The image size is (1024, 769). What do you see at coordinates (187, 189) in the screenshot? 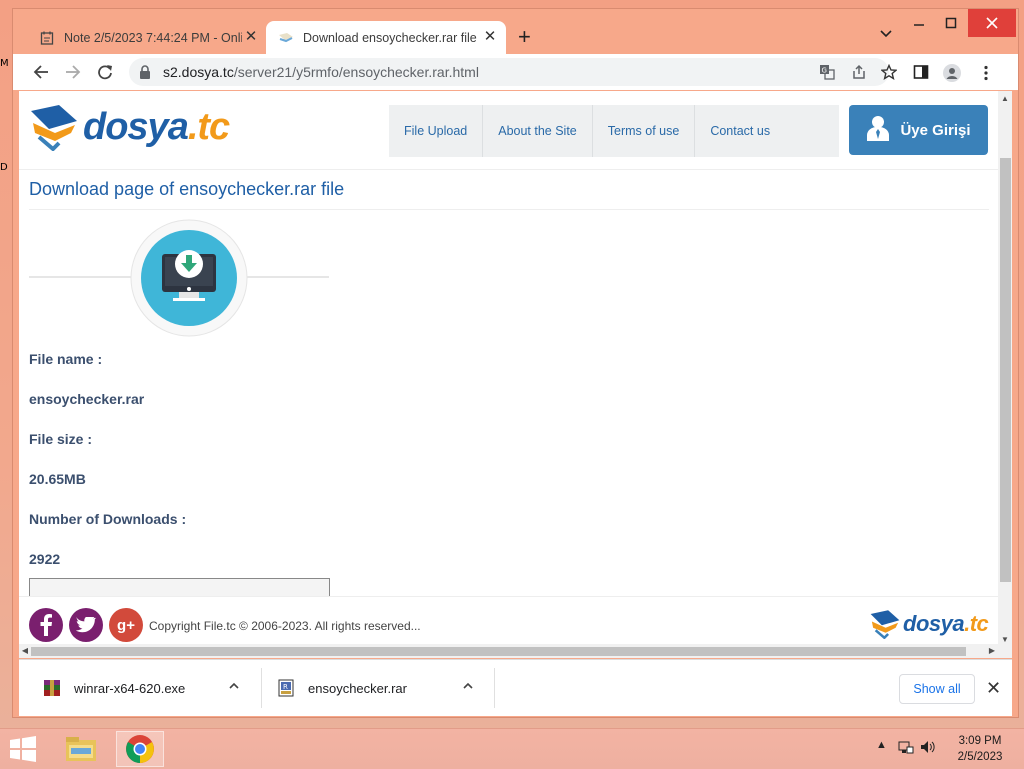
I see `page-title: Download page of ensoychecker.rar file` at bounding box center [187, 189].